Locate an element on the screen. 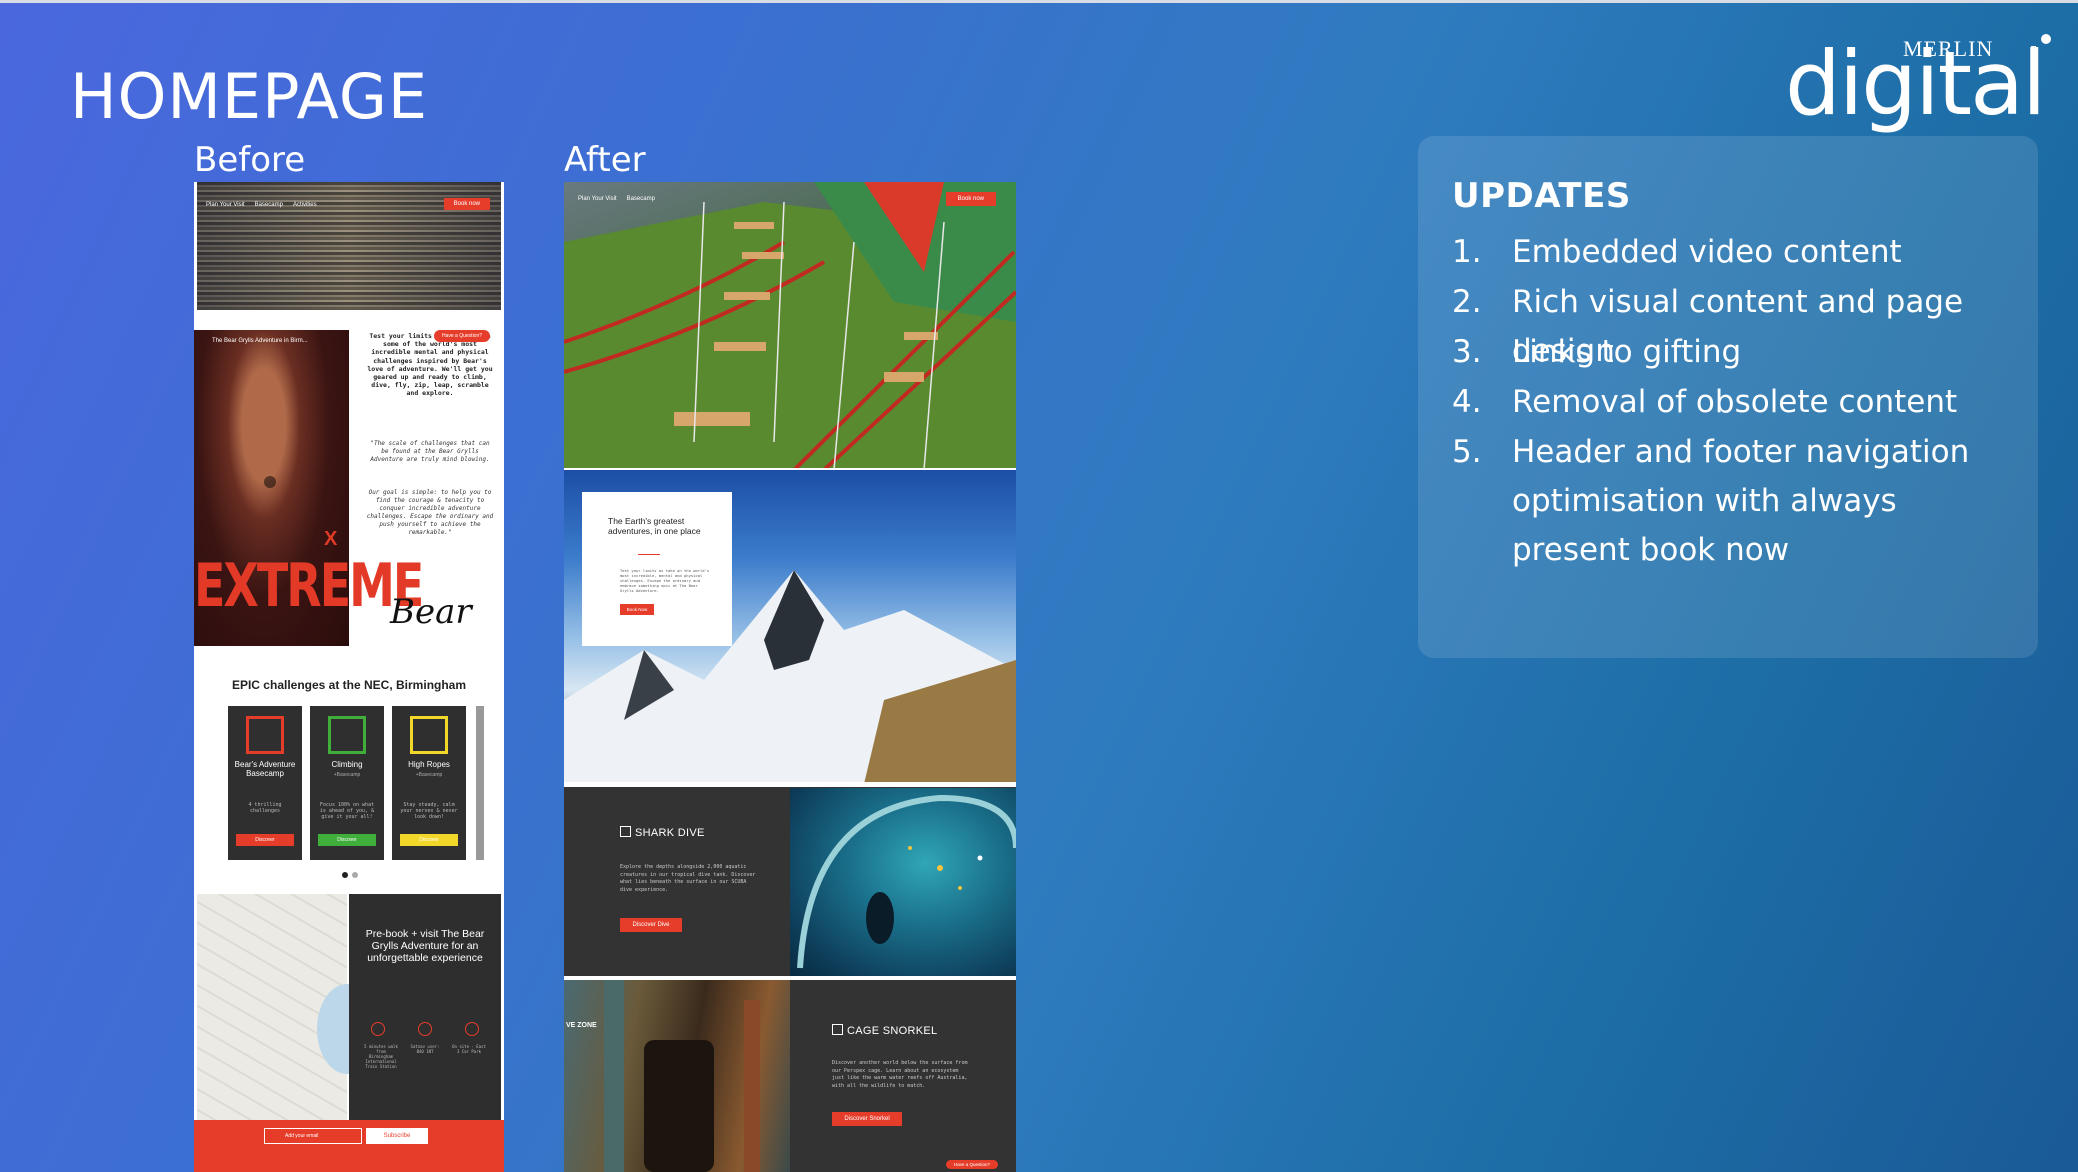 The image size is (2078, 1172). discover-dive-button: Discover Dive is located at coordinates (651, 925).